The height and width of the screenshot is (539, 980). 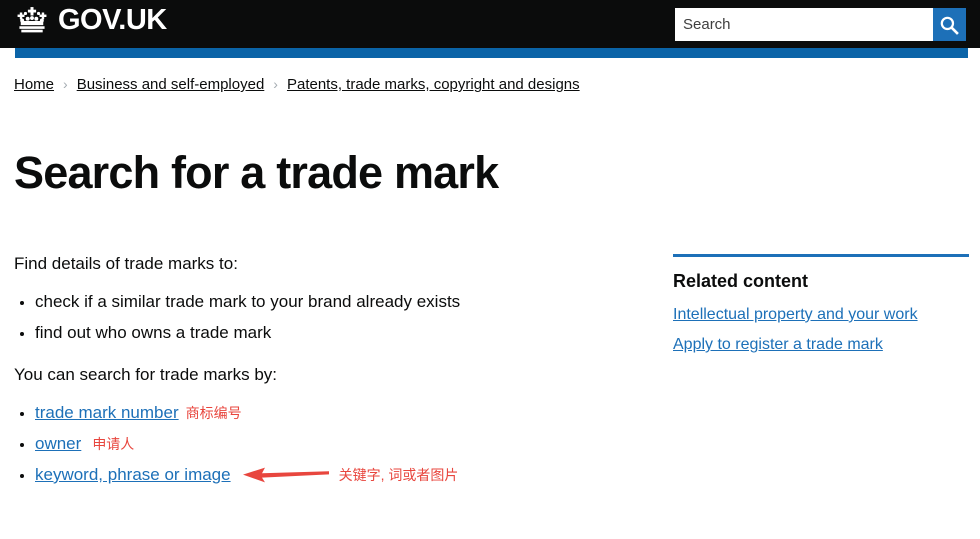 I want to click on link-keyword-phrase-or-image: keyword, phrase or image, so click(x=133, y=475).